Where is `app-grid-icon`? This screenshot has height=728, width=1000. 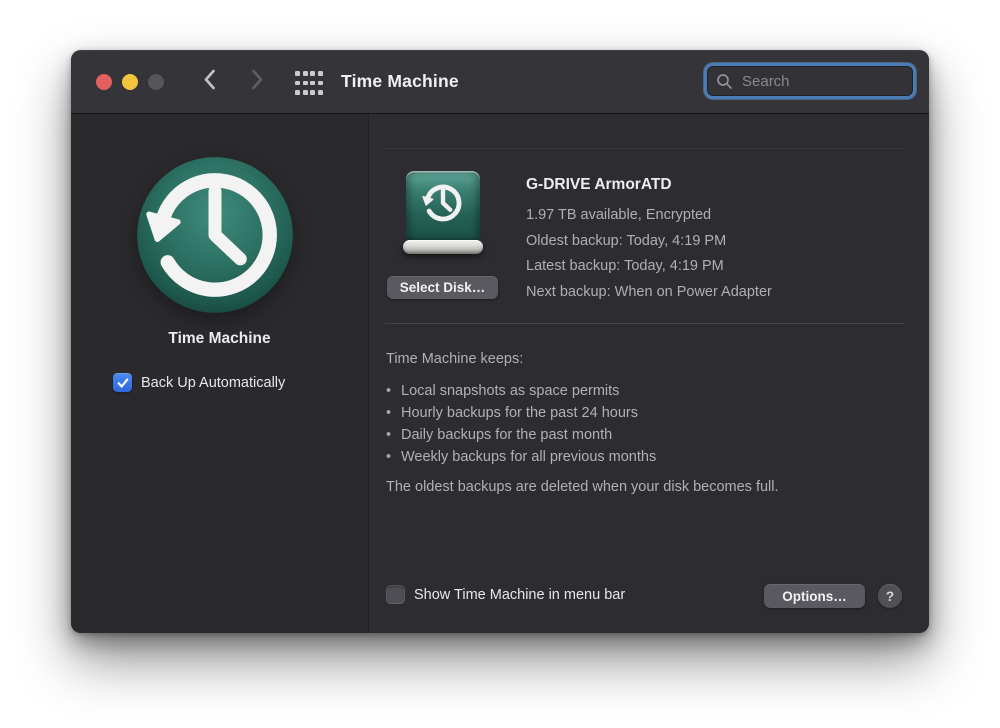
app-grid-icon is located at coordinates (298, 73).